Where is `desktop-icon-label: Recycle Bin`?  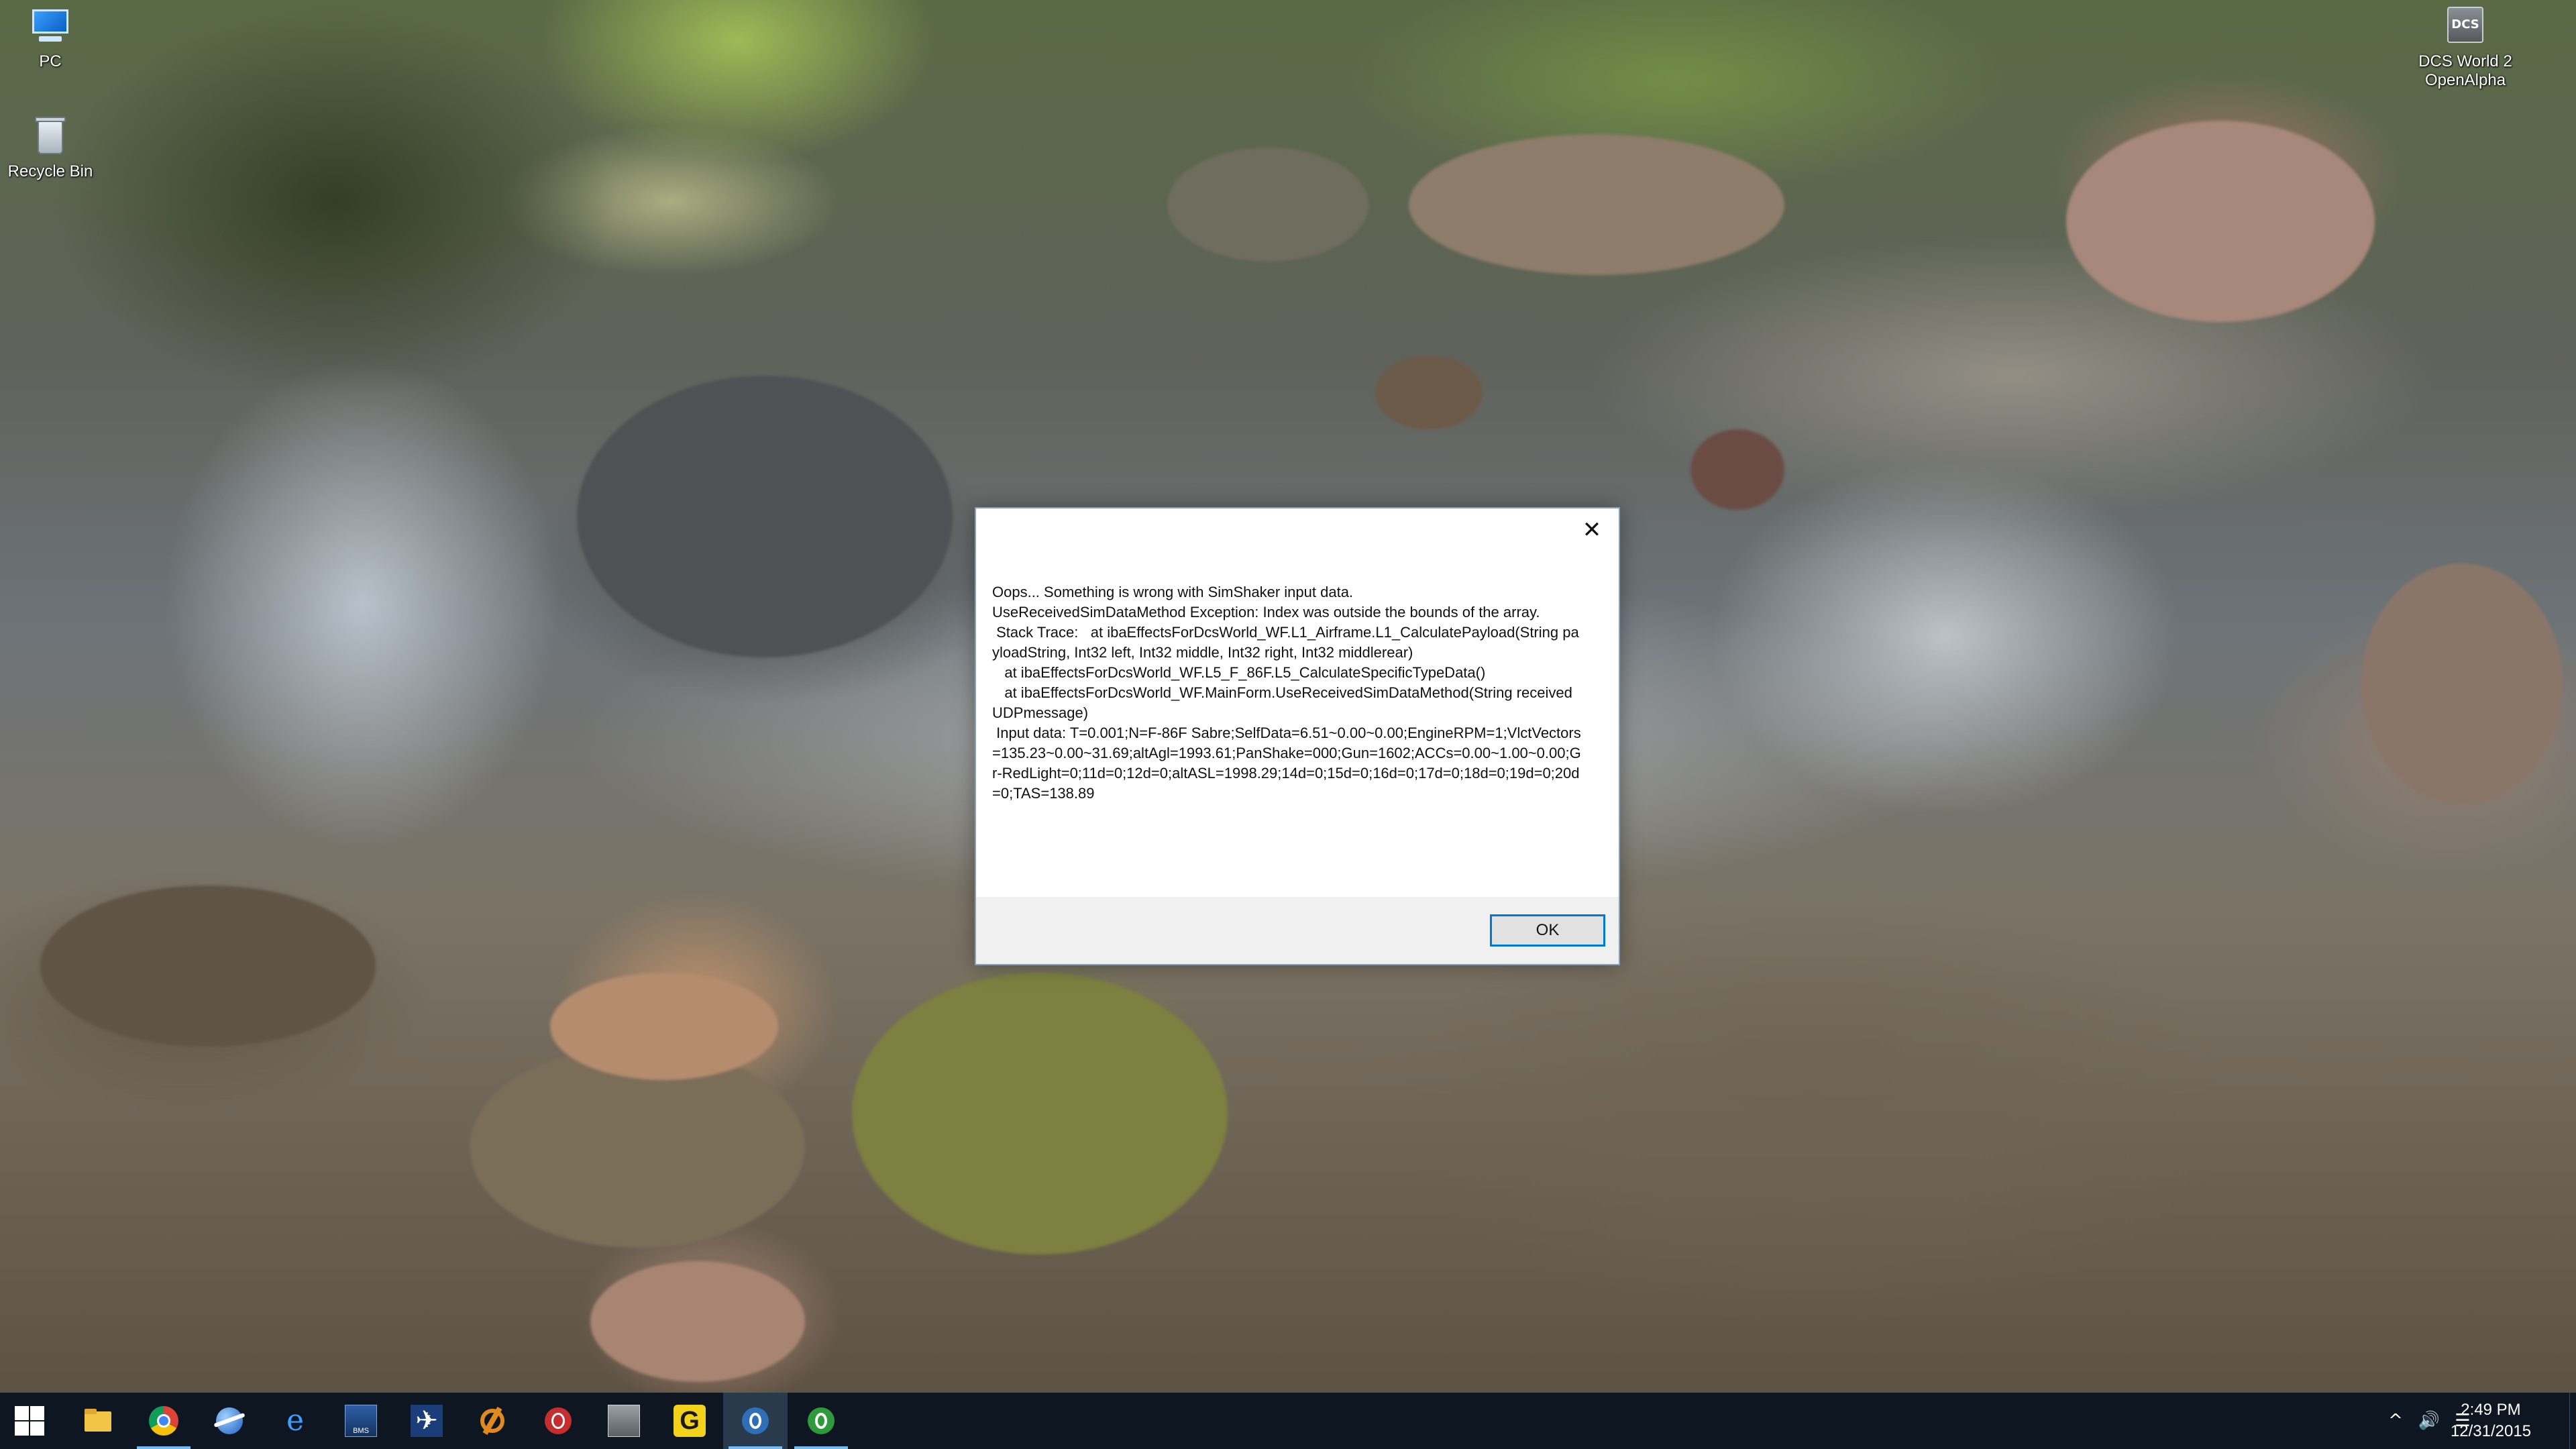 desktop-icon-label: Recycle Bin is located at coordinates (50, 171).